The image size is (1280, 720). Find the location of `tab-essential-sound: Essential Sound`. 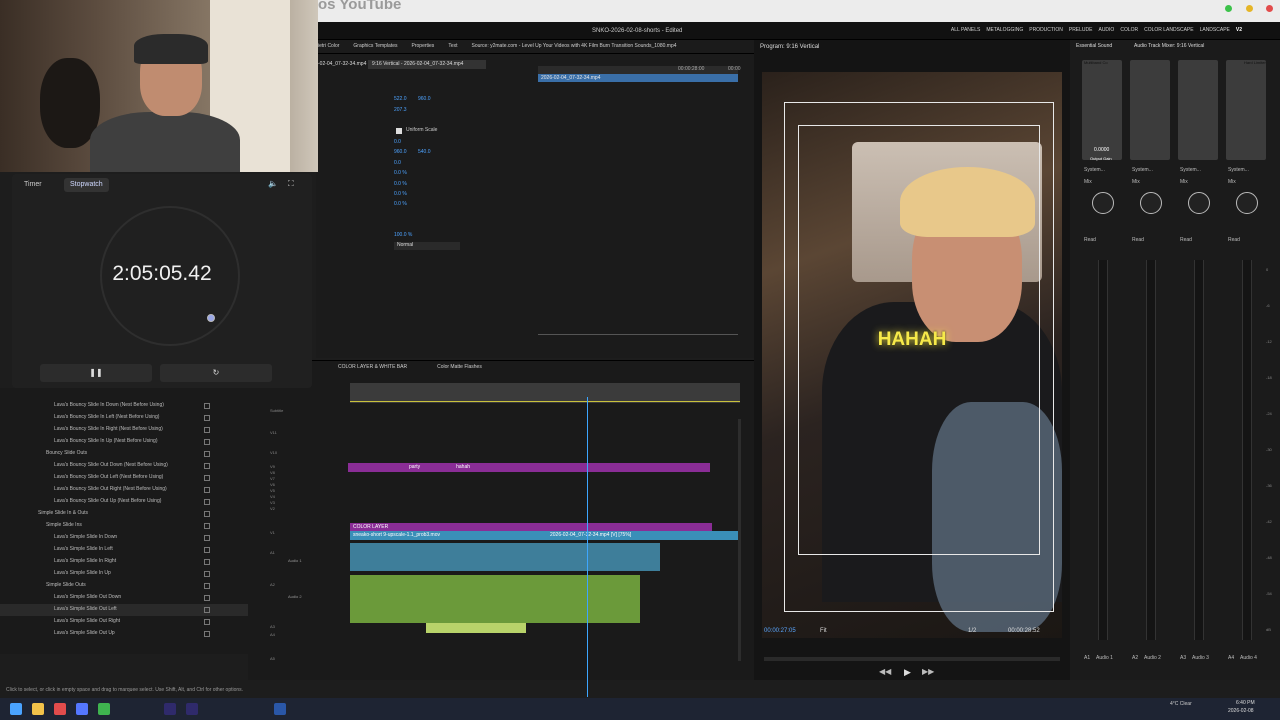

tab-essential-sound: Essential Sound is located at coordinates (1094, 46).